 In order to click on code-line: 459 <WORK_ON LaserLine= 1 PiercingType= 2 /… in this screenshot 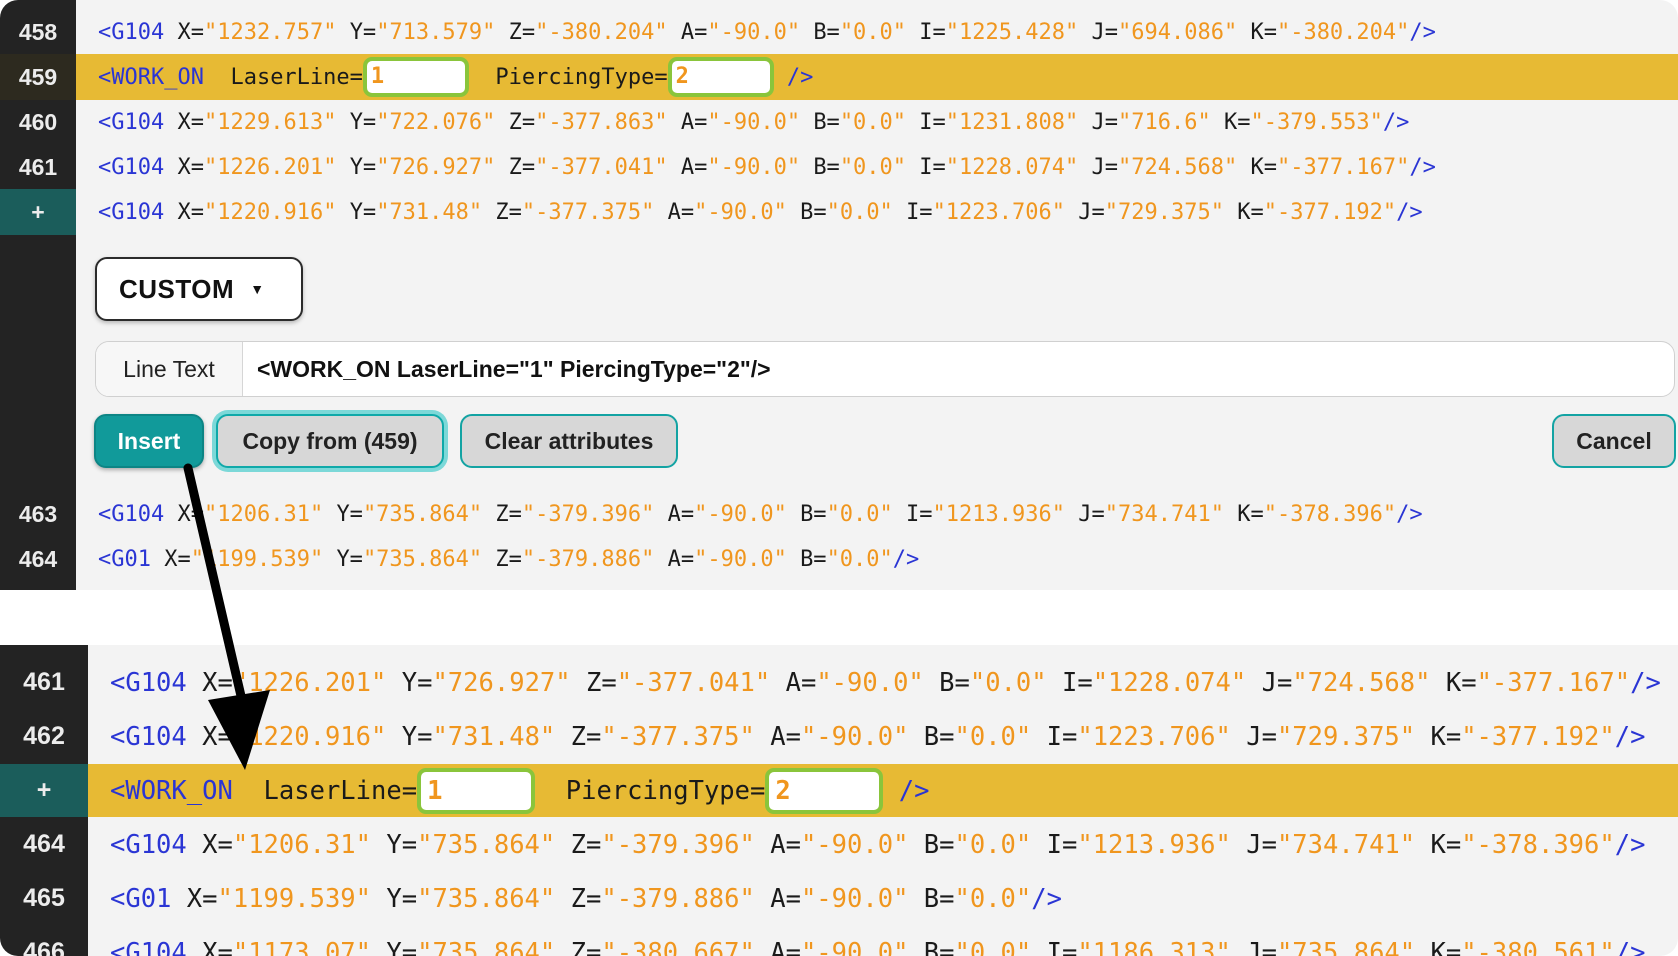, I will do `click(839, 77)`.